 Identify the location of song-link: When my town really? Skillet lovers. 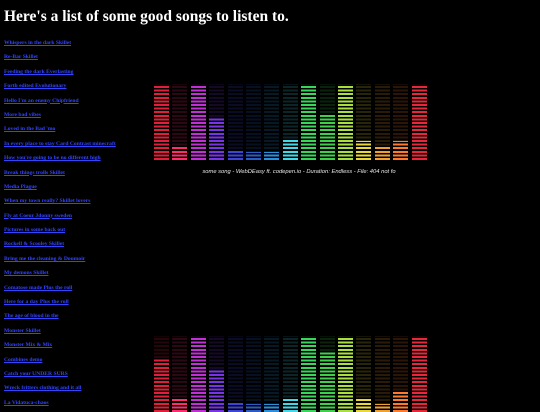
(47, 201).